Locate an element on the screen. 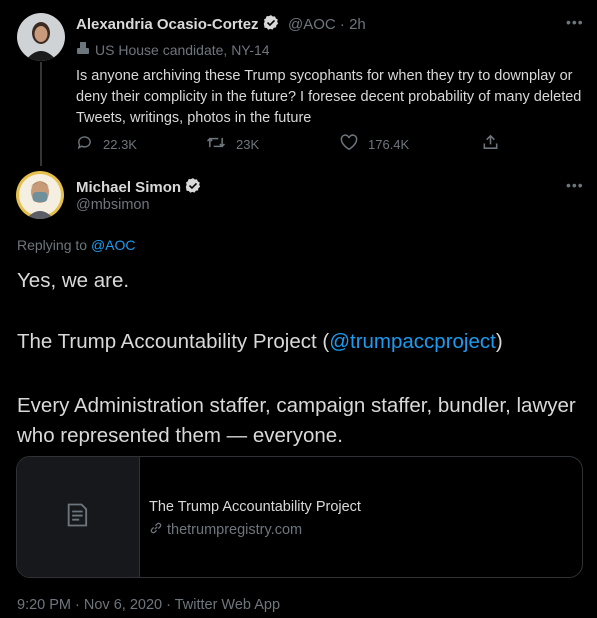 Image resolution: width=597 pixels, height=618 pixels. share-button is located at coordinates (490, 143).